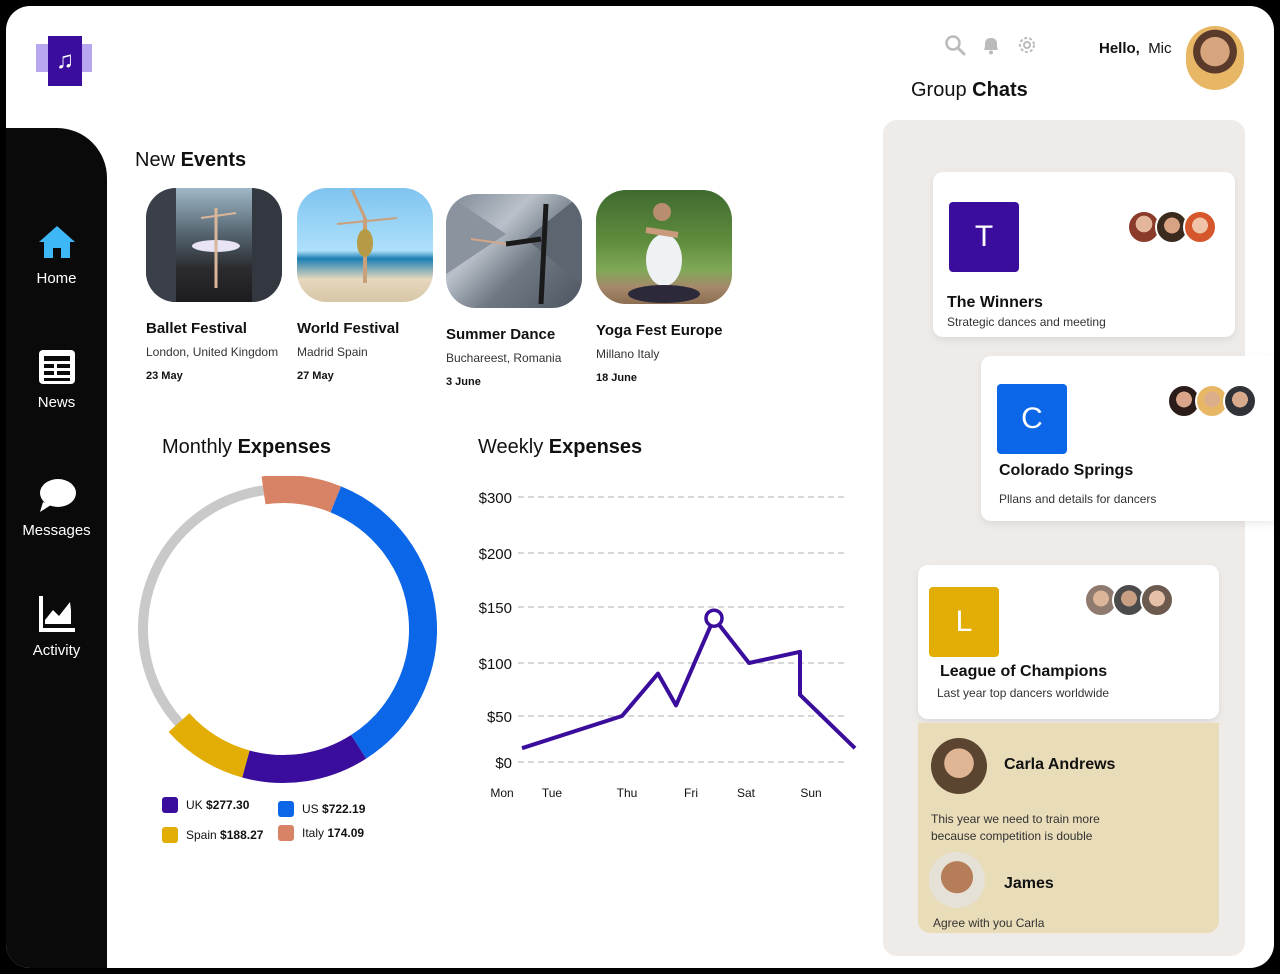 This screenshot has width=1280, height=974. Describe the element at coordinates (383, 622) in the screenshot. I see `donut-segment-us` at that location.